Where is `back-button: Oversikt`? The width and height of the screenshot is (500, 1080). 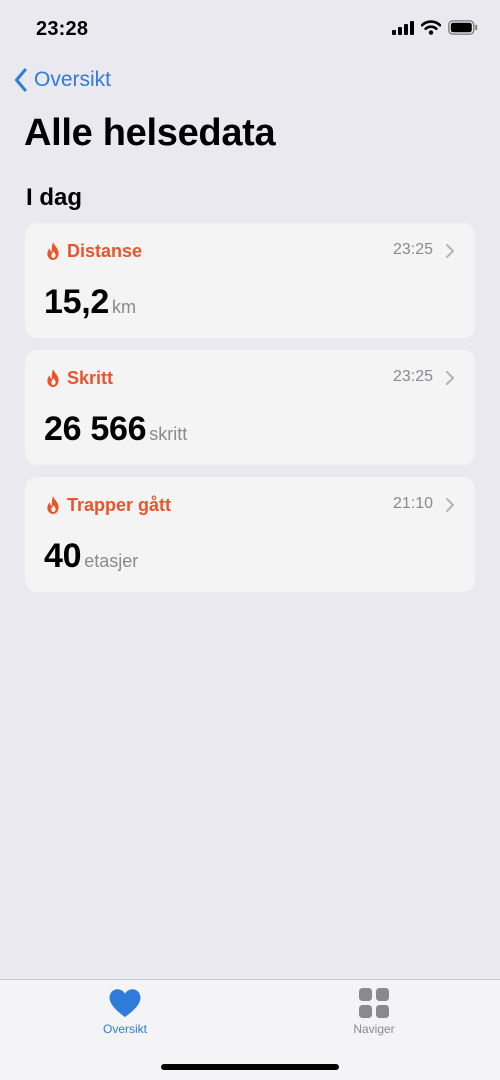
back-button: Oversikt is located at coordinates (62, 80).